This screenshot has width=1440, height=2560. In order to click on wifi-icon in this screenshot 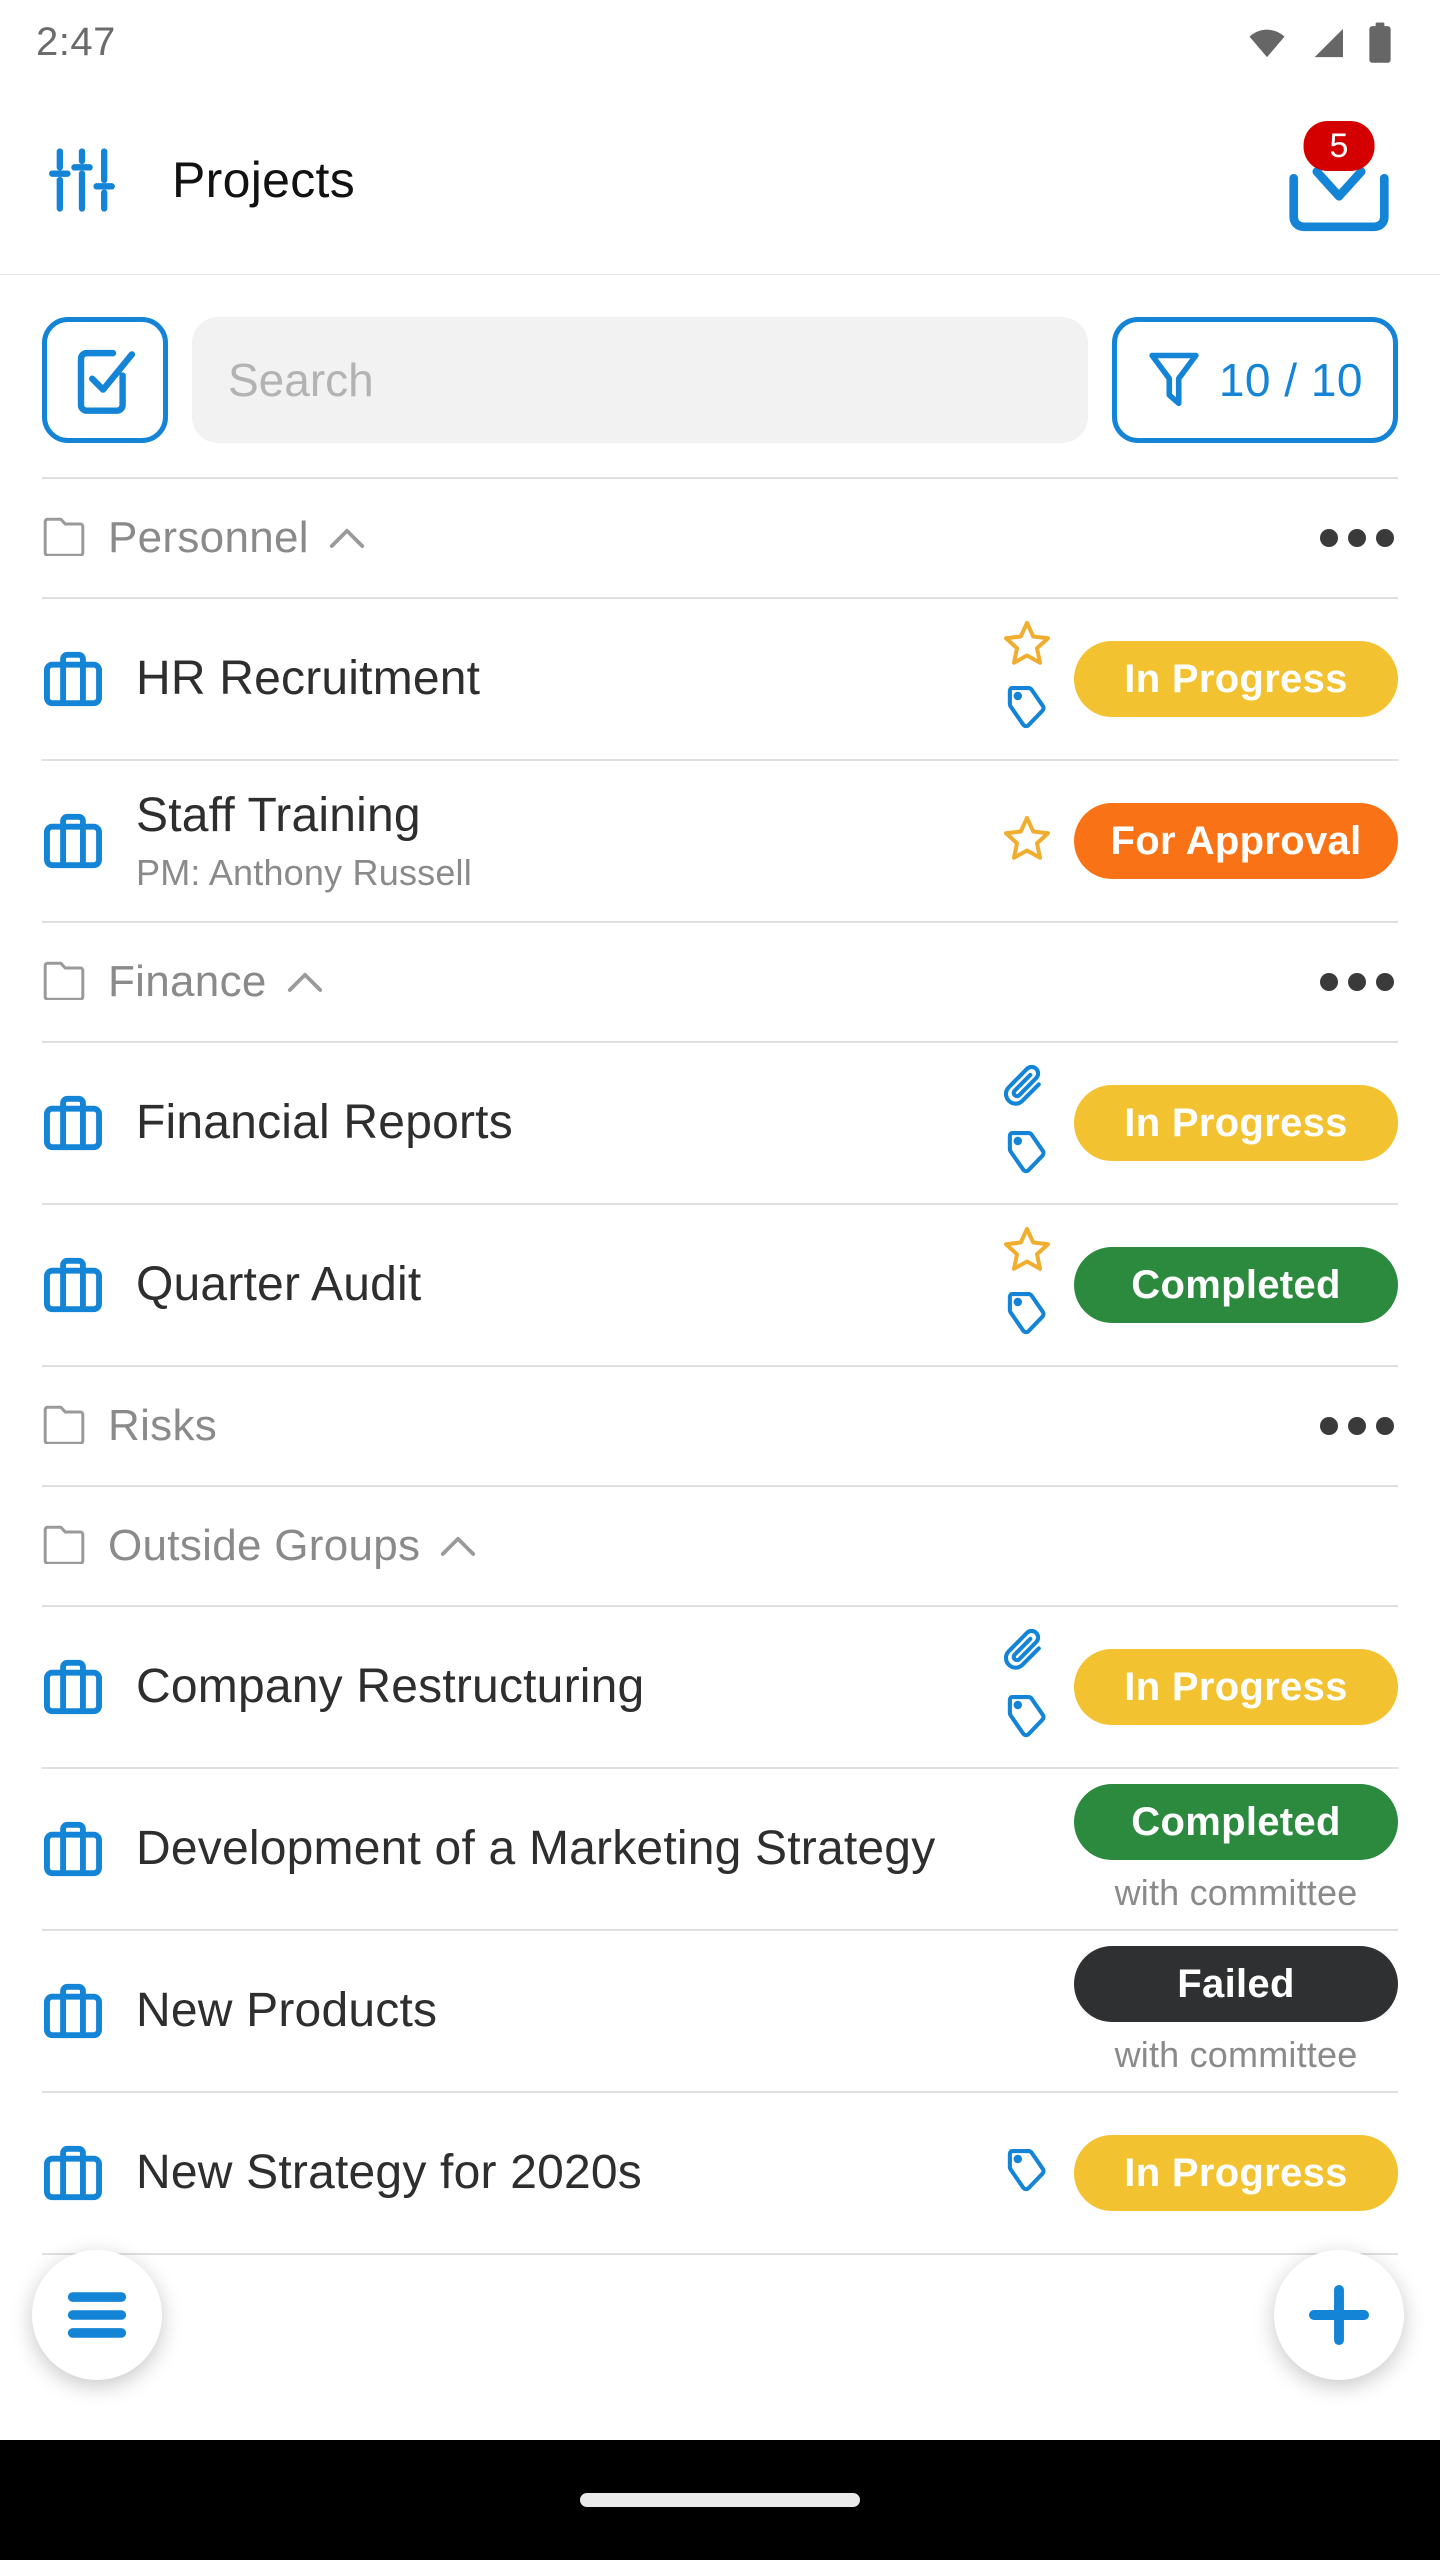, I will do `click(1267, 43)`.